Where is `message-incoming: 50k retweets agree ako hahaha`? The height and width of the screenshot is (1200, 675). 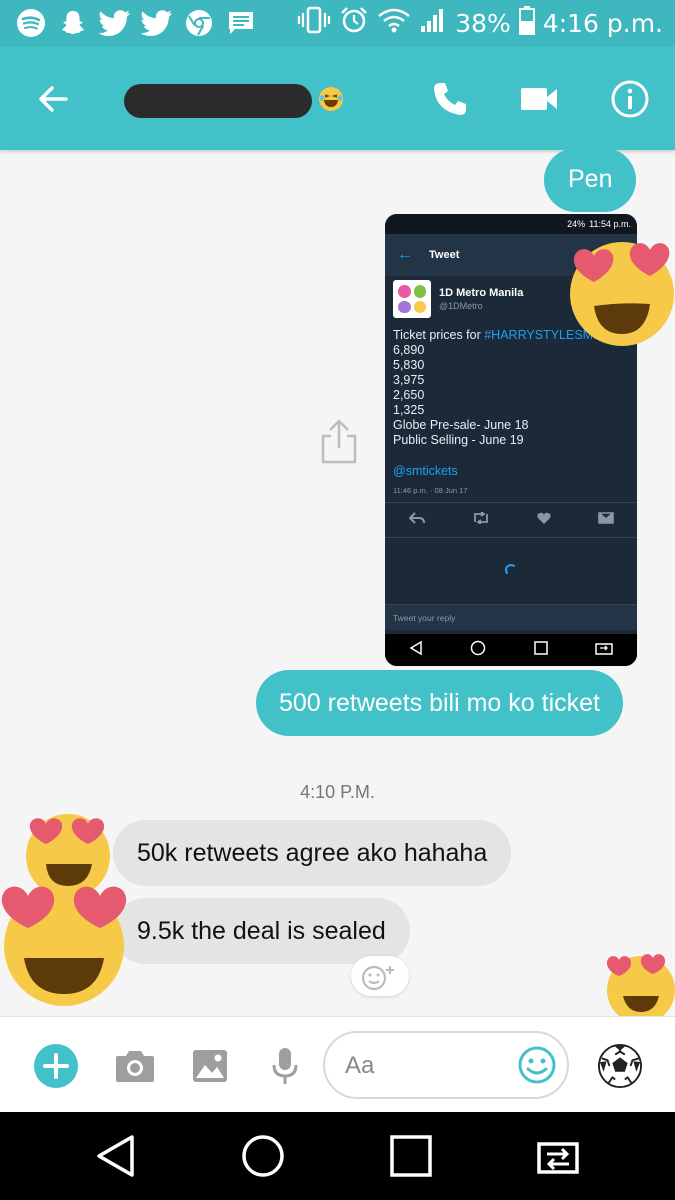
message-incoming: 50k retweets agree ako hahaha is located at coordinates (312, 853).